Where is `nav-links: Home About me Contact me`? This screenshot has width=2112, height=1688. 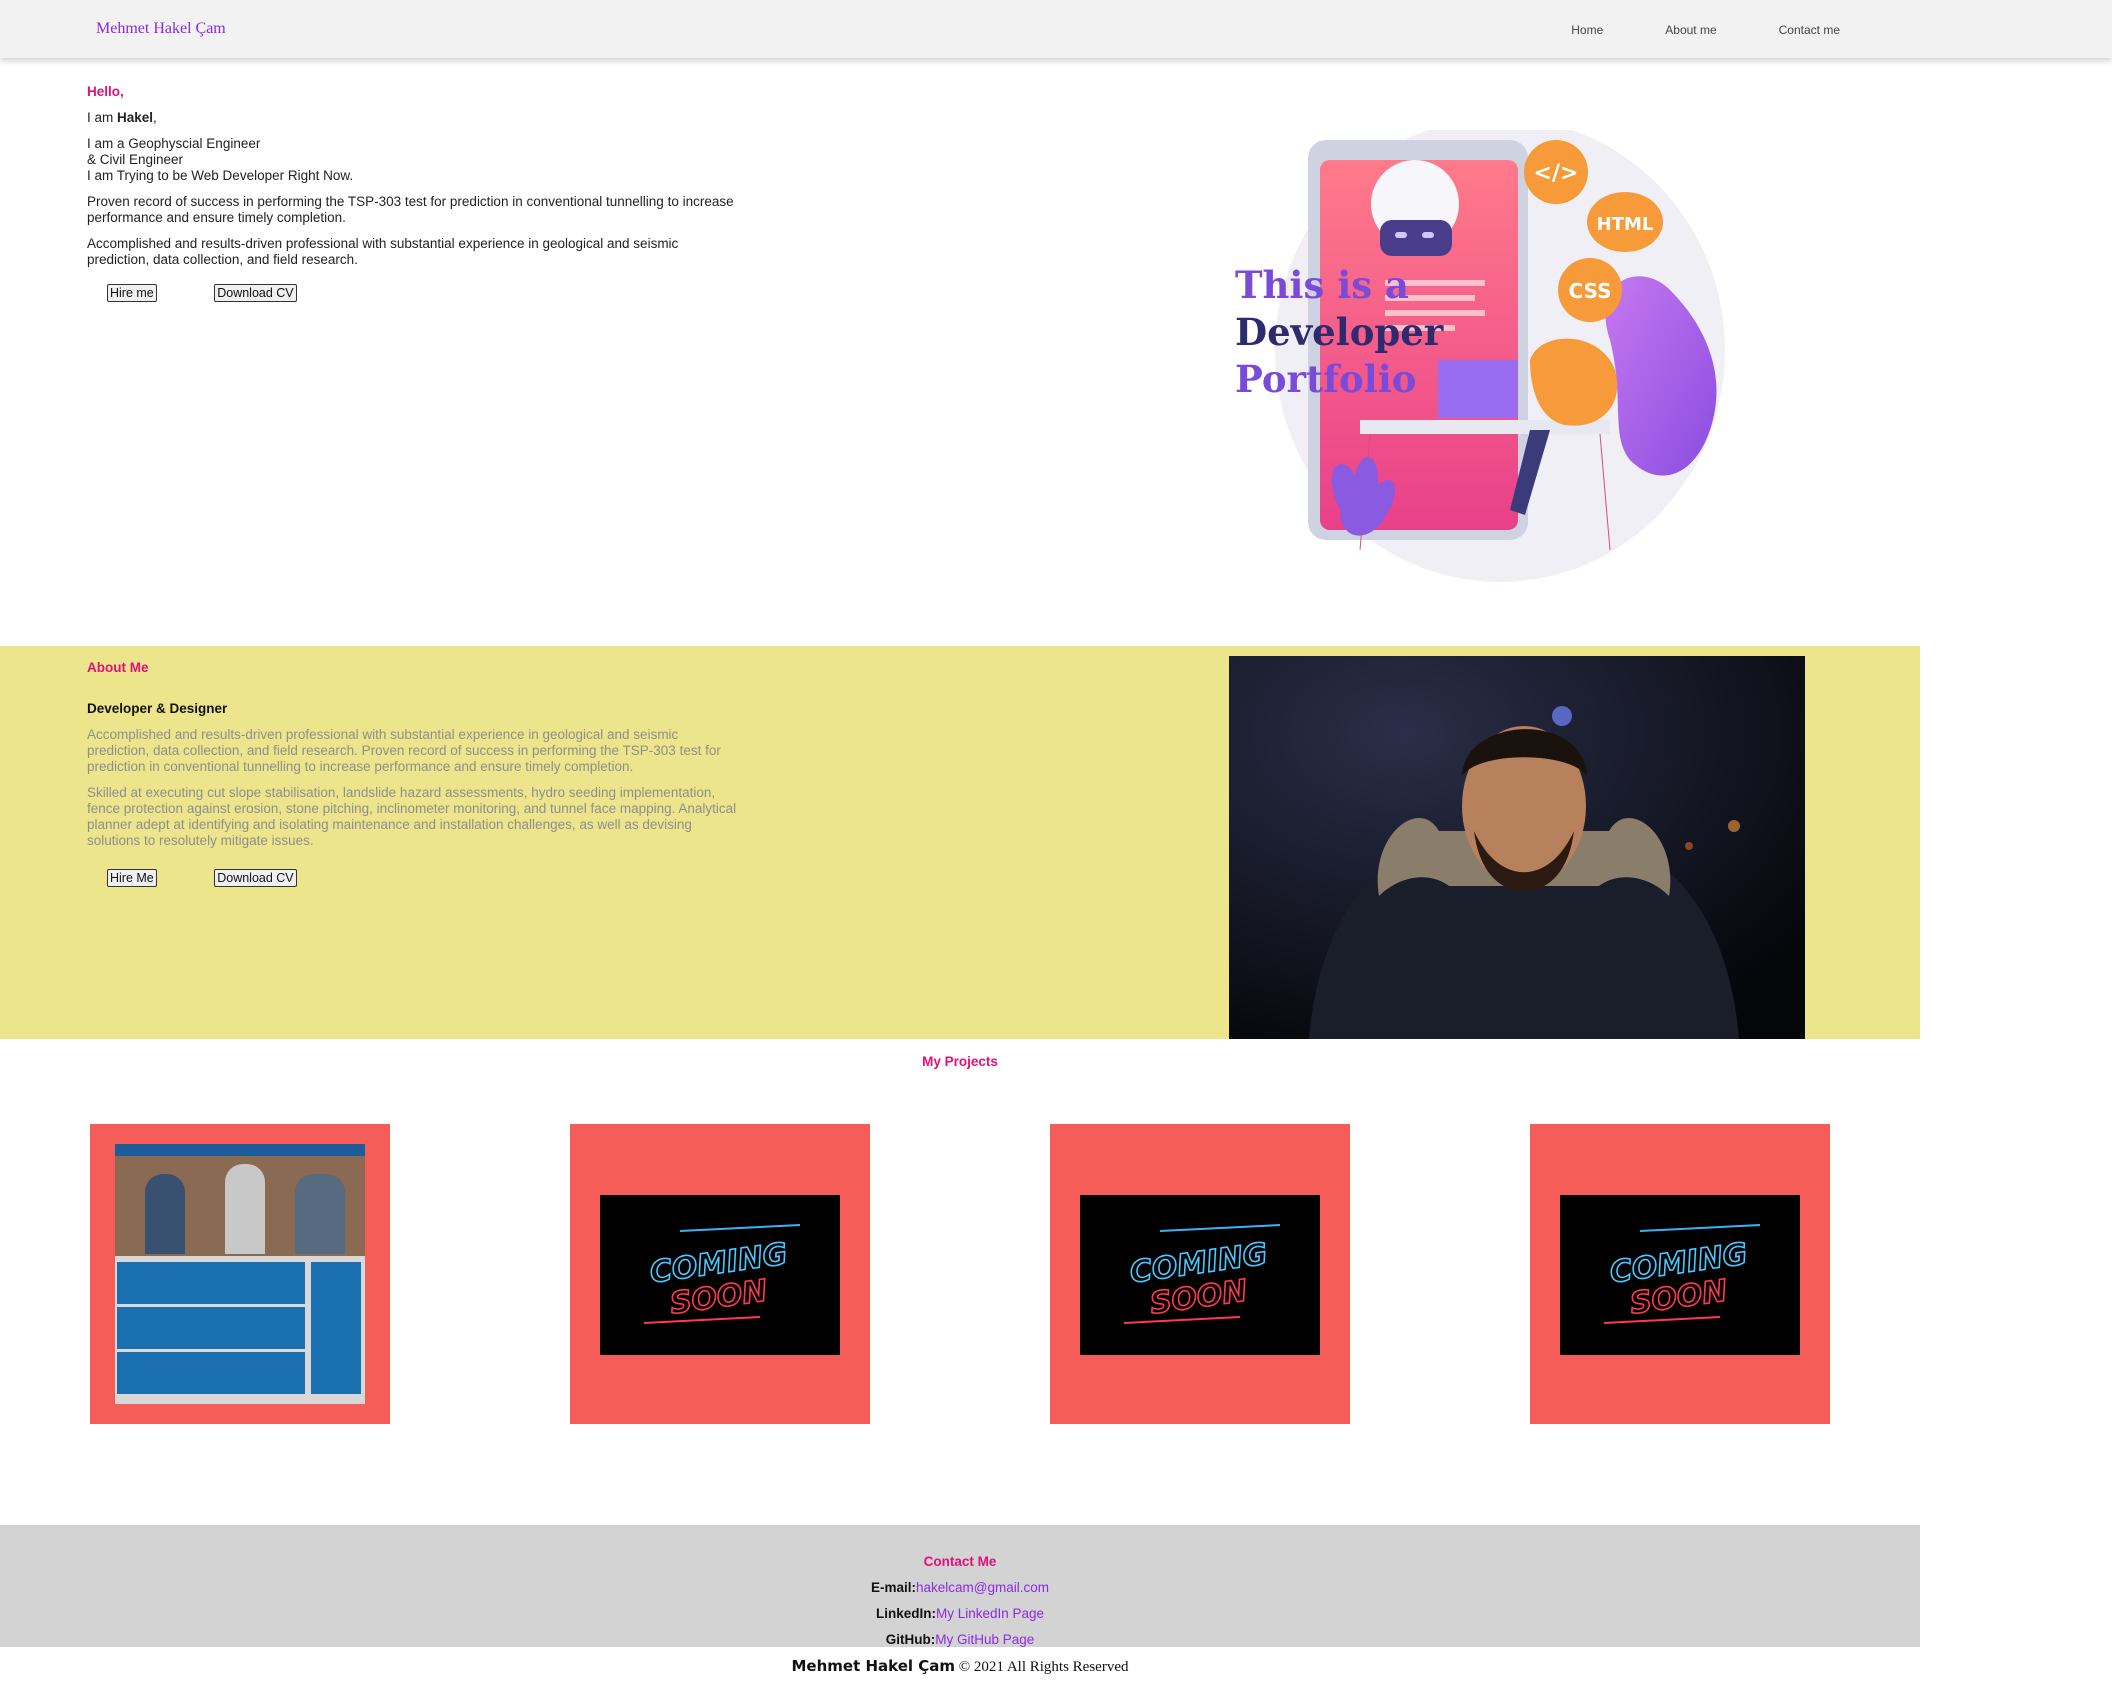 nav-links: Home About me Contact me is located at coordinates (1674, 30).